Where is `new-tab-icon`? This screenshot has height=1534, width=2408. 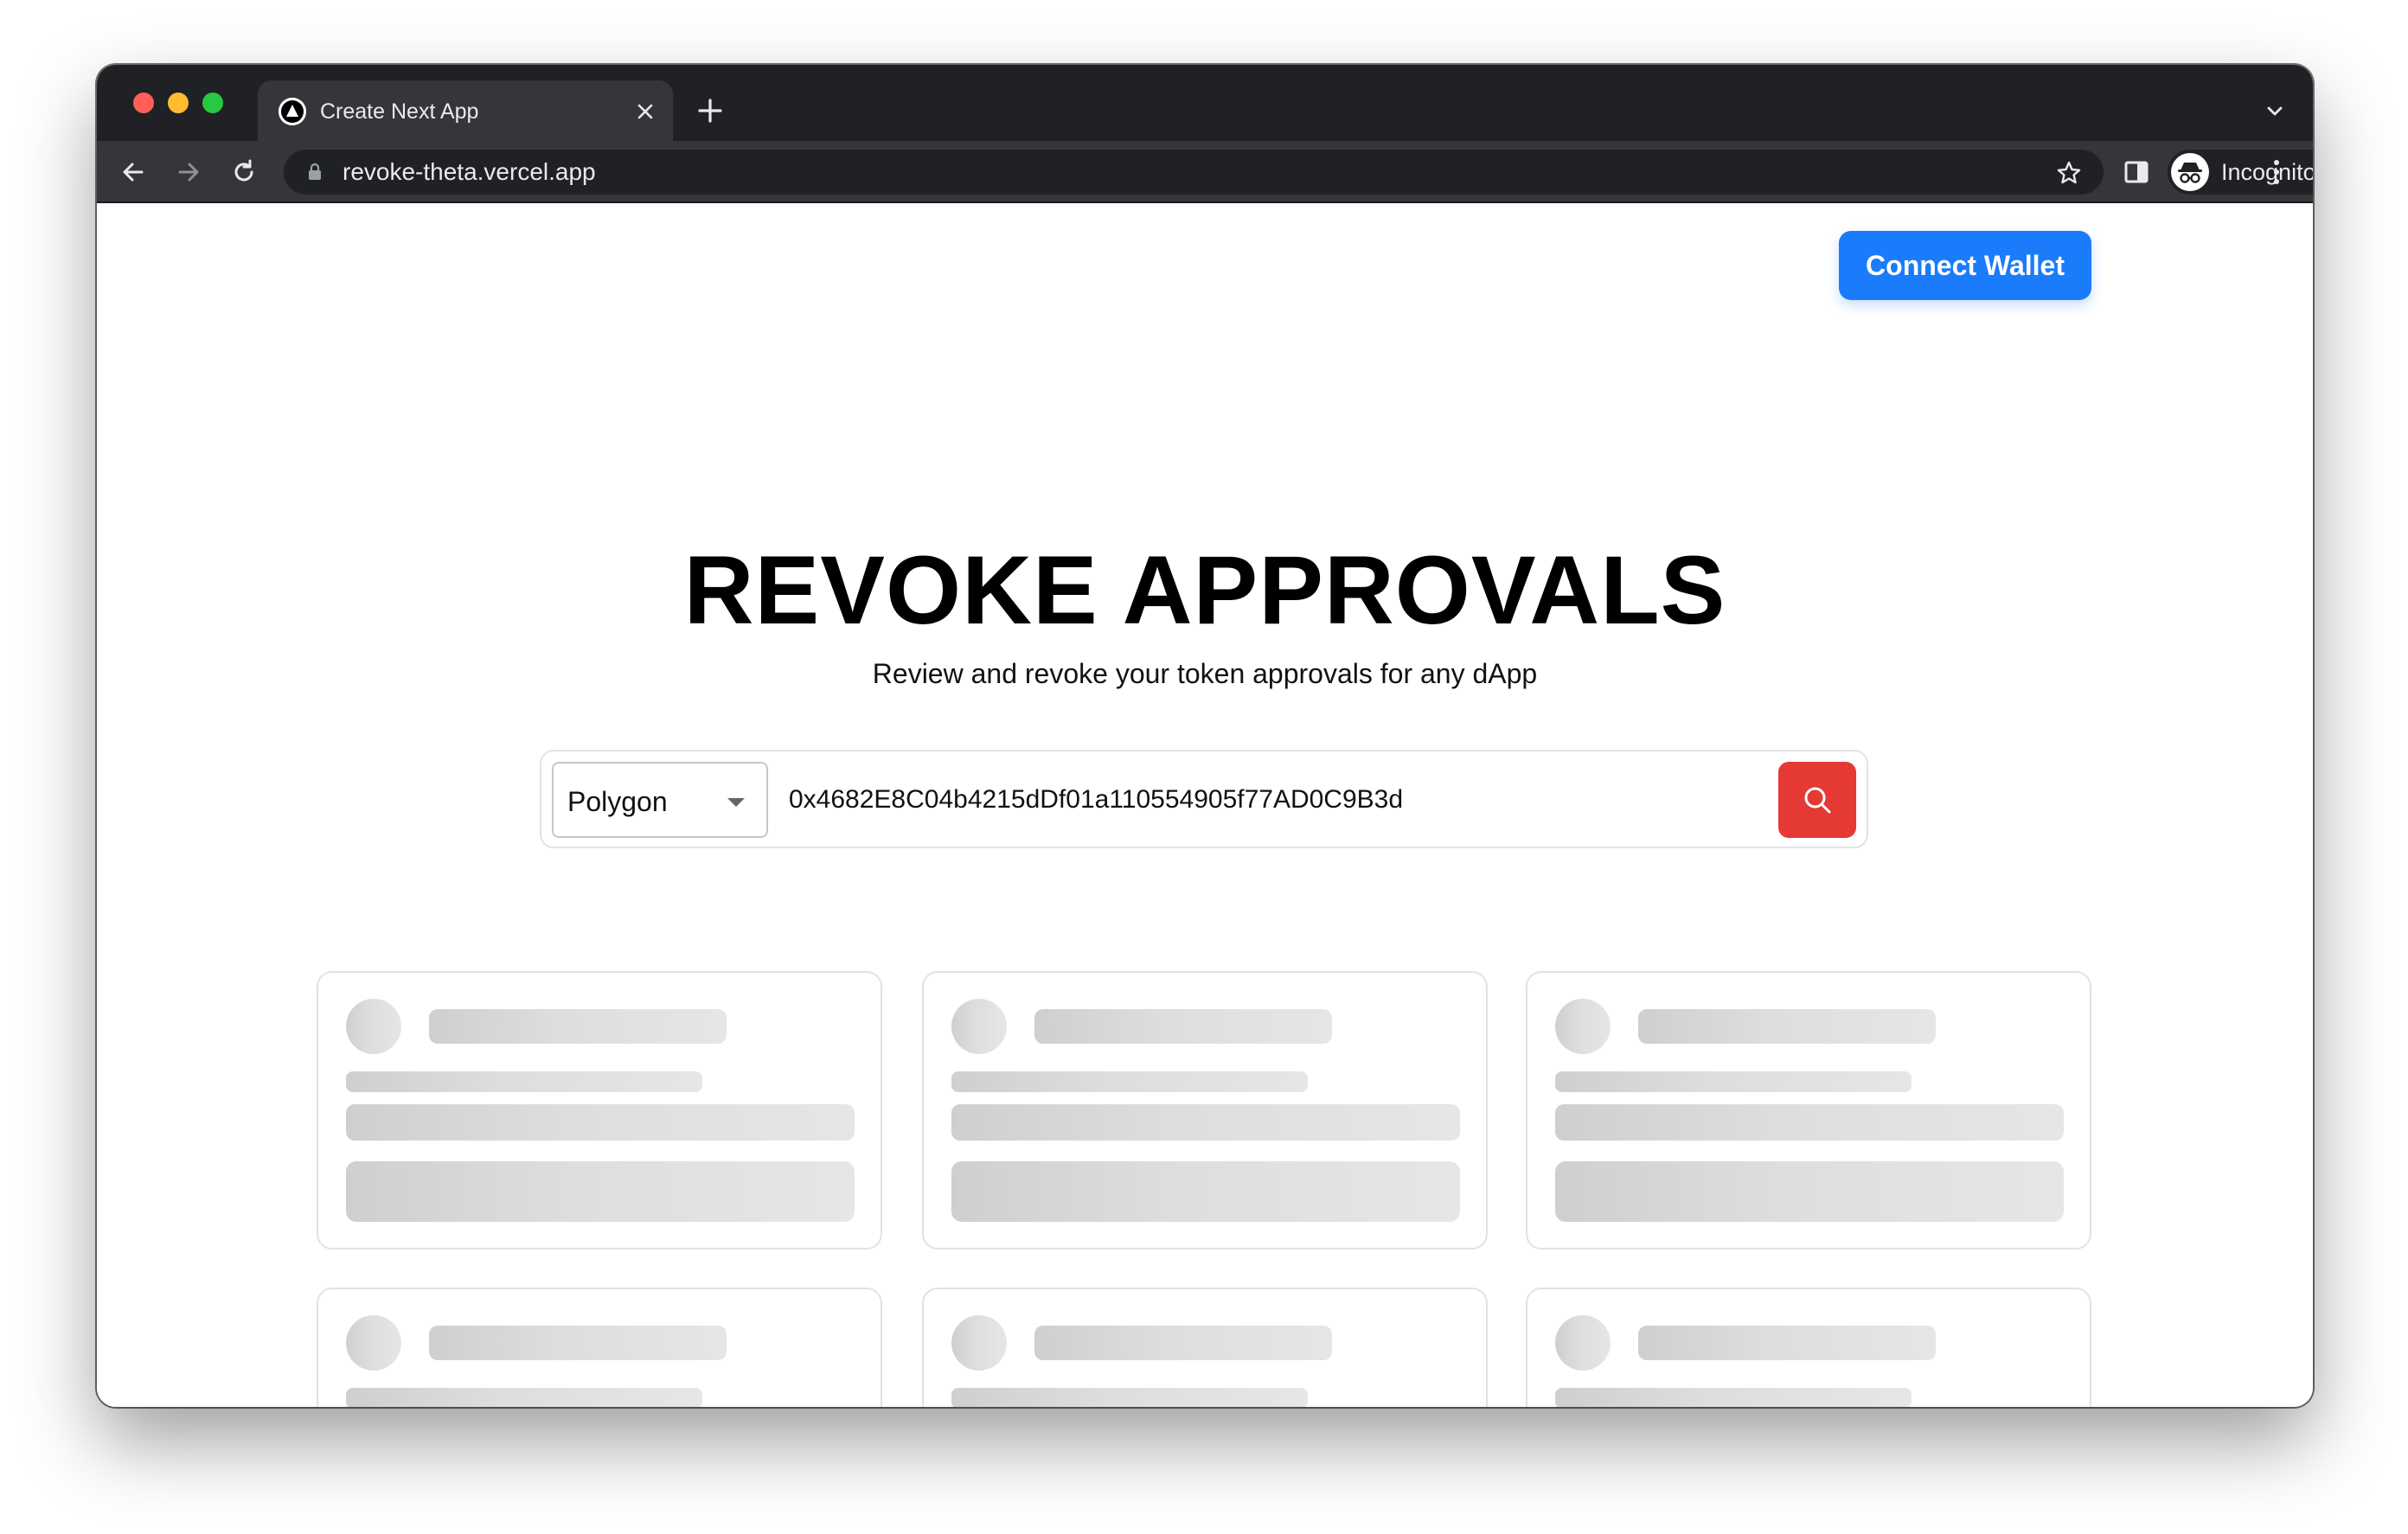
new-tab-icon is located at coordinates (710, 110).